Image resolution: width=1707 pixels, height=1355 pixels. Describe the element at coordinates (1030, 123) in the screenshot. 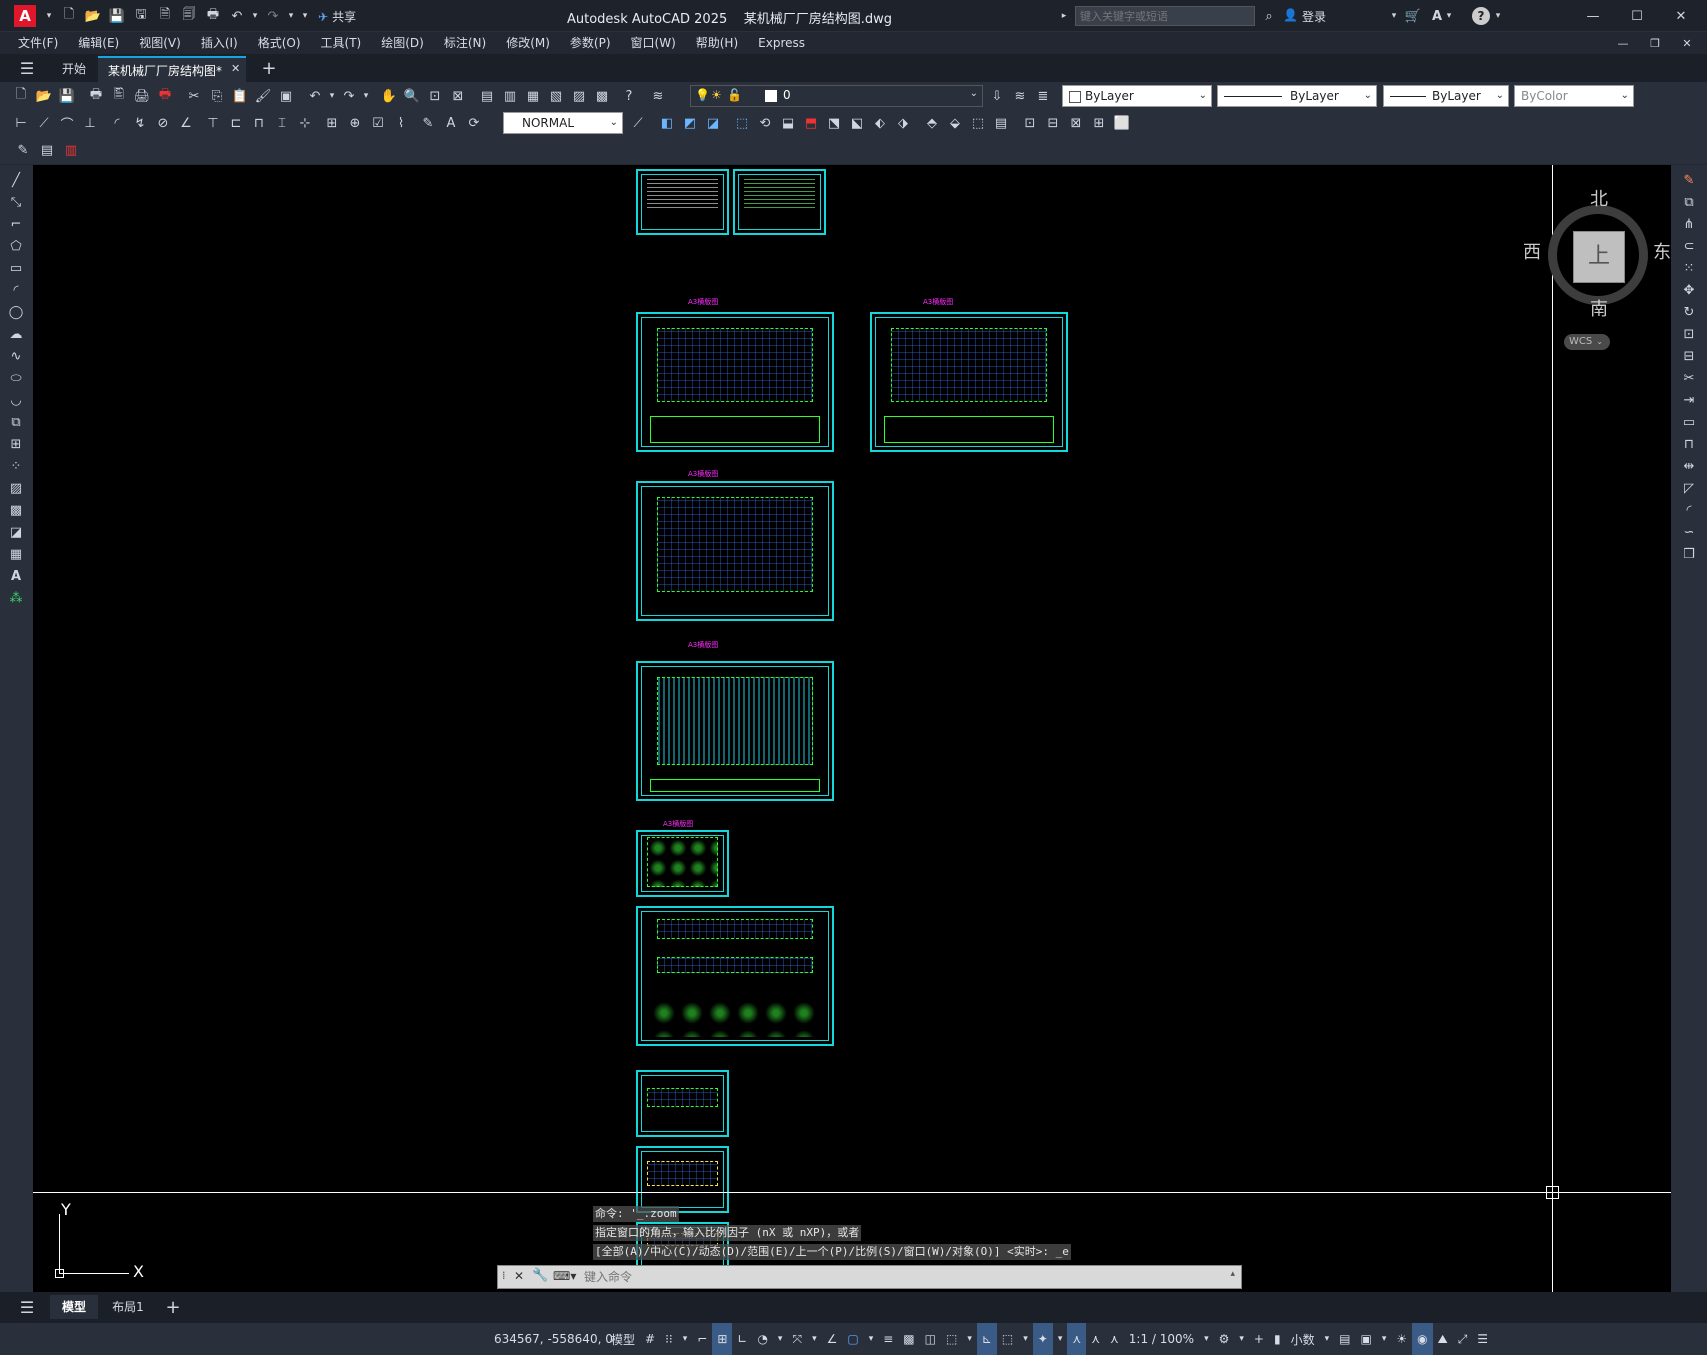

I see `flatshot-icon: ⊡` at that location.